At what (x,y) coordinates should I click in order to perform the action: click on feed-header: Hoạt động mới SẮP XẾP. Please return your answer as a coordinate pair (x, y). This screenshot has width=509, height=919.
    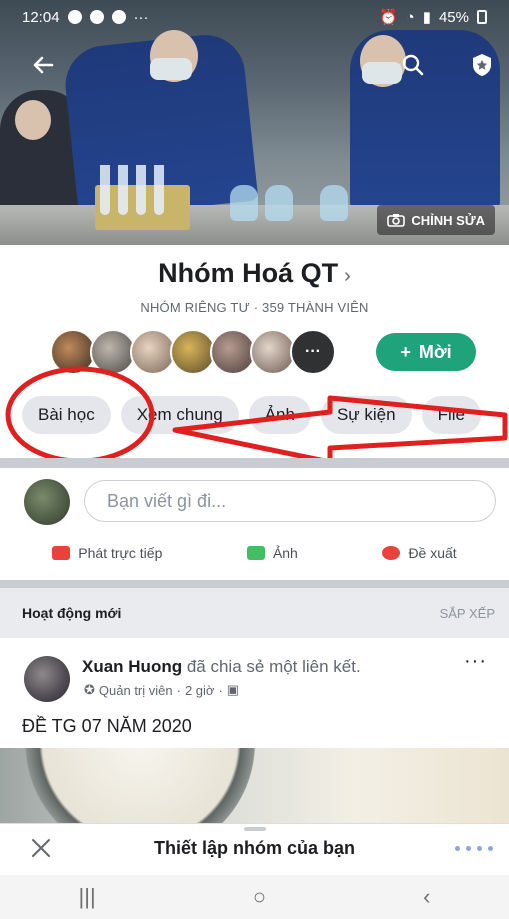
    Looking at the image, I should click on (254, 613).